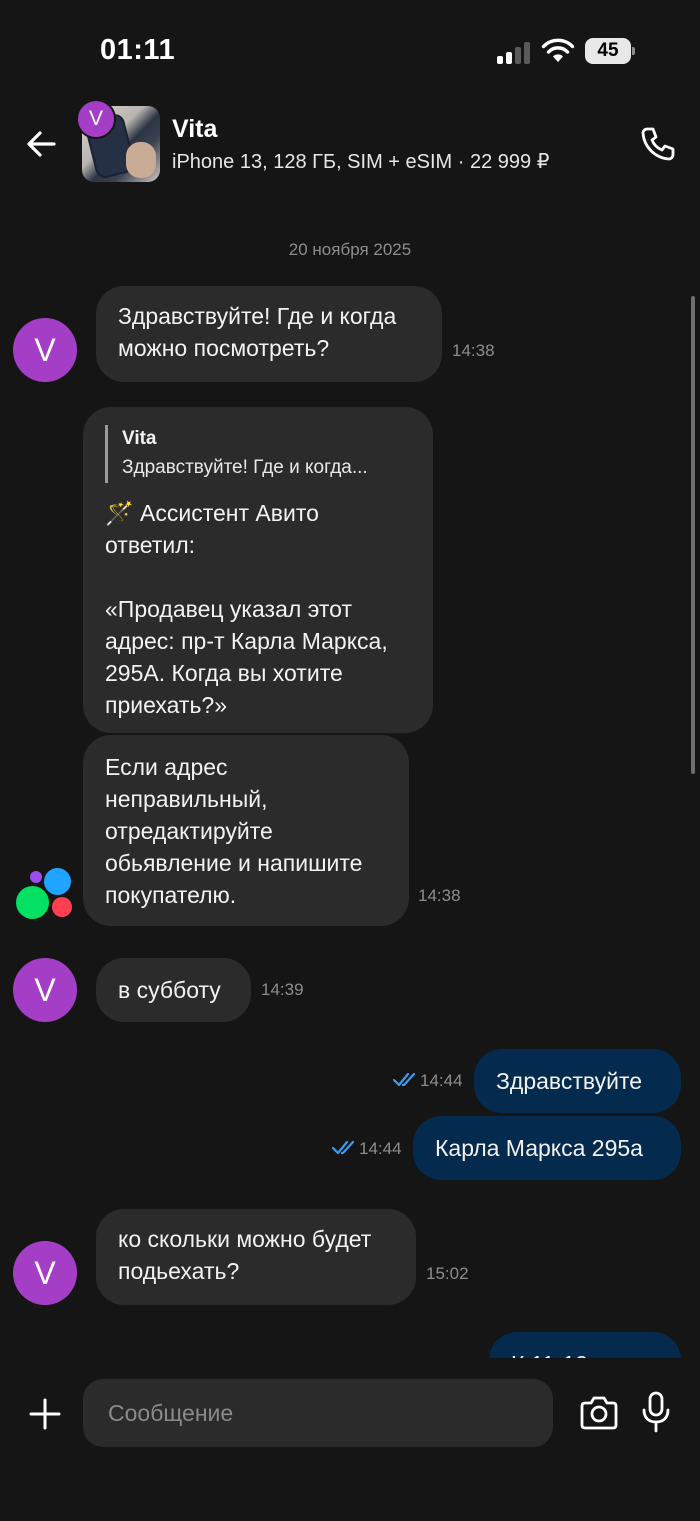 This screenshot has width=700, height=1521. What do you see at coordinates (179, 1271) in the screenshot?
I see `message-text: подьехать?` at bounding box center [179, 1271].